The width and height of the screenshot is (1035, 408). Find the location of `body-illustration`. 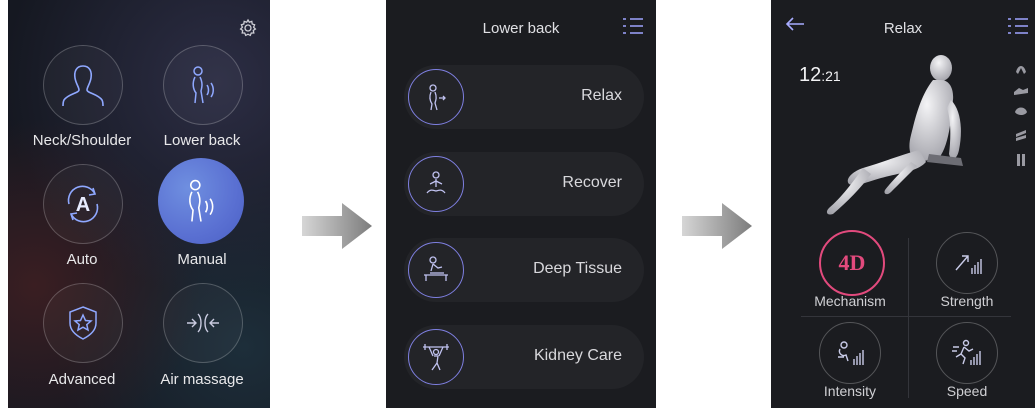

body-illustration is located at coordinates (894, 135).